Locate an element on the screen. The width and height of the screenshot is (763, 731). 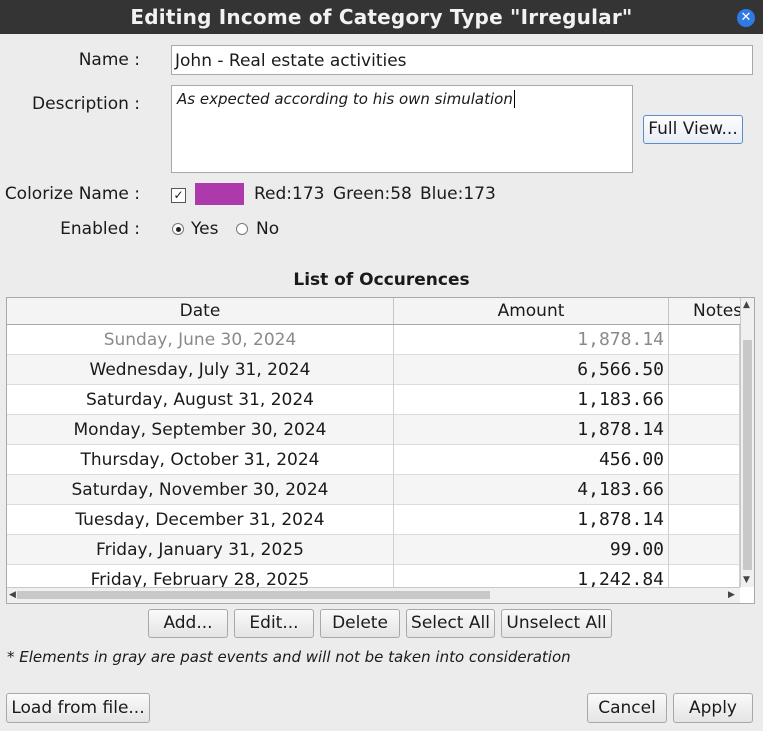
column-header-date: Date is located at coordinates (200, 311).